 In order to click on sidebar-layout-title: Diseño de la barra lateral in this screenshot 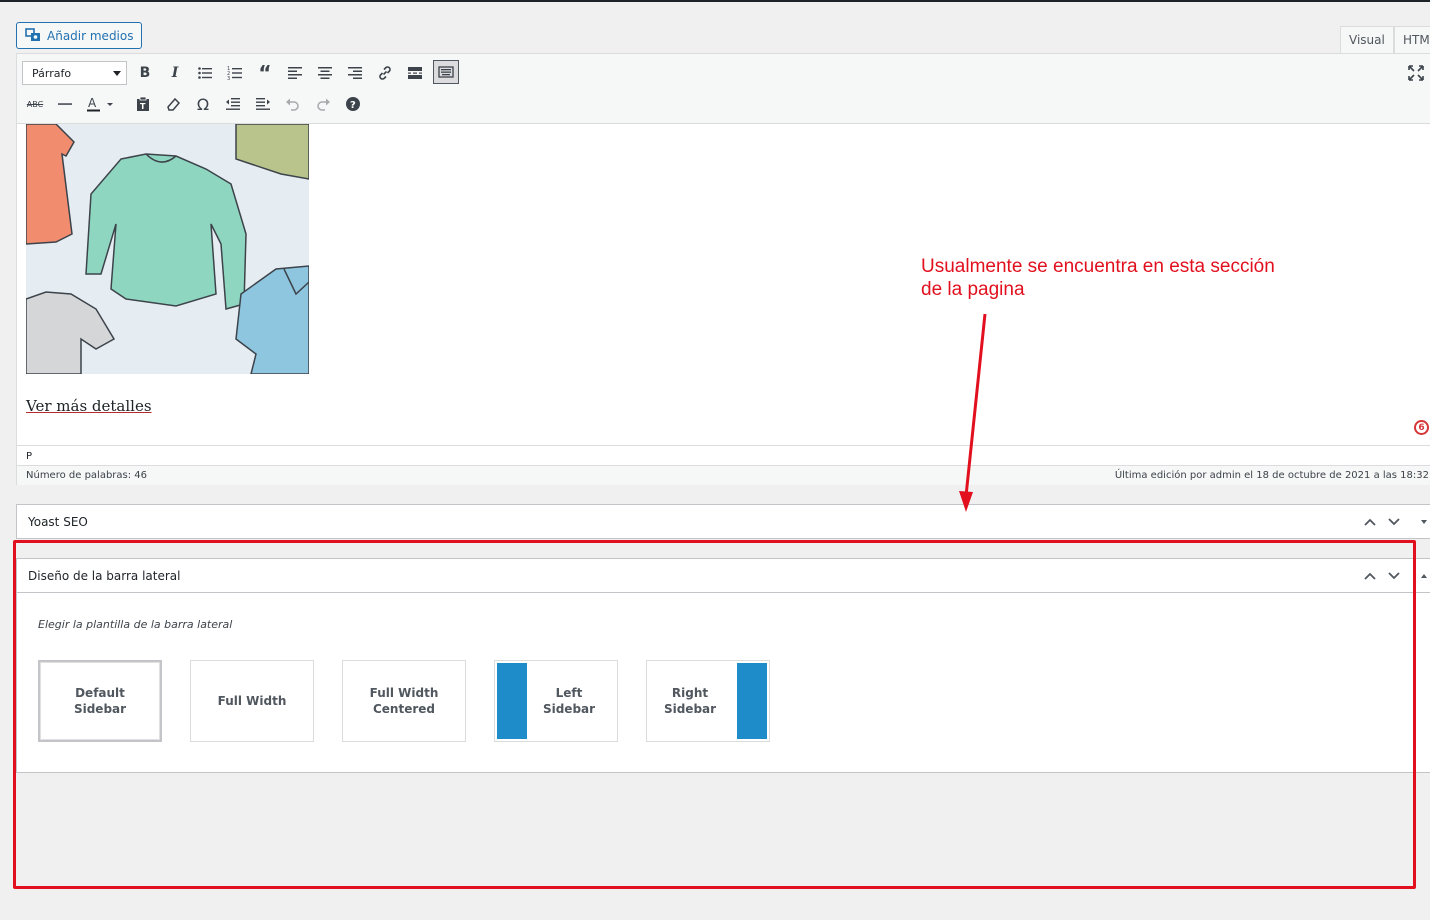, I will do `click(104, 575)`.